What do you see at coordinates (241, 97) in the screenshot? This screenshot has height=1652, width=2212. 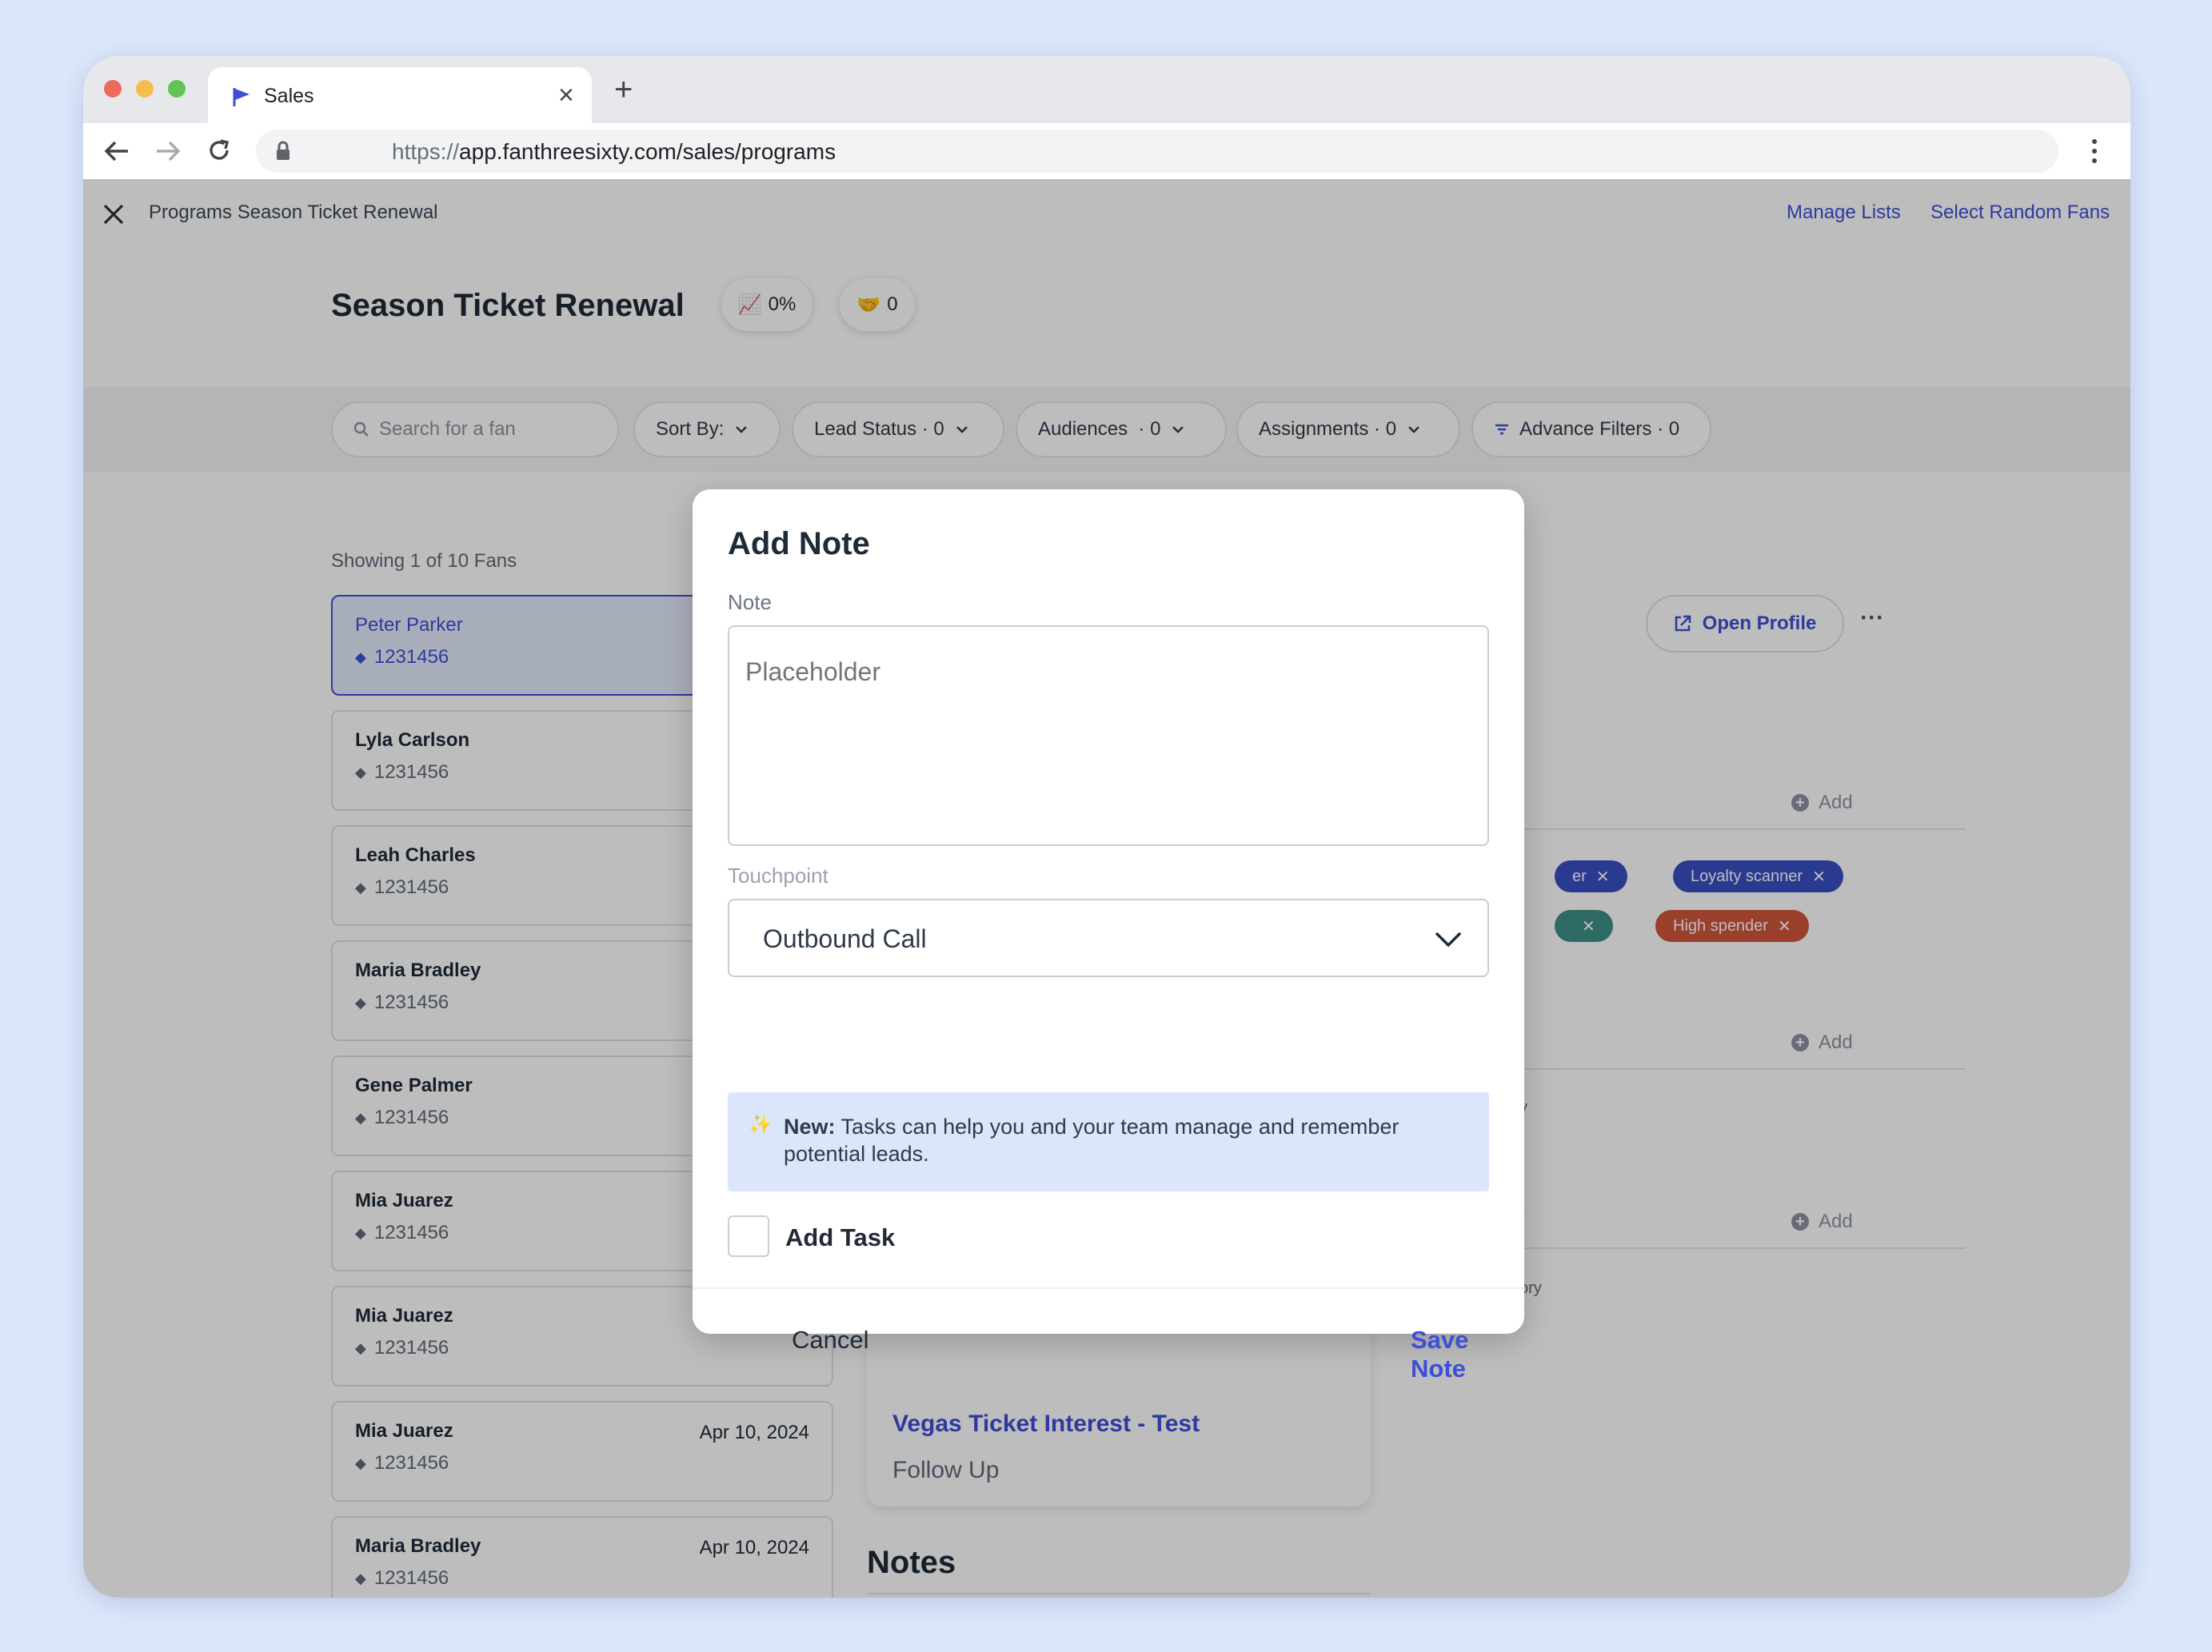 I see `flag-icon` at bounding box center [241, 97].